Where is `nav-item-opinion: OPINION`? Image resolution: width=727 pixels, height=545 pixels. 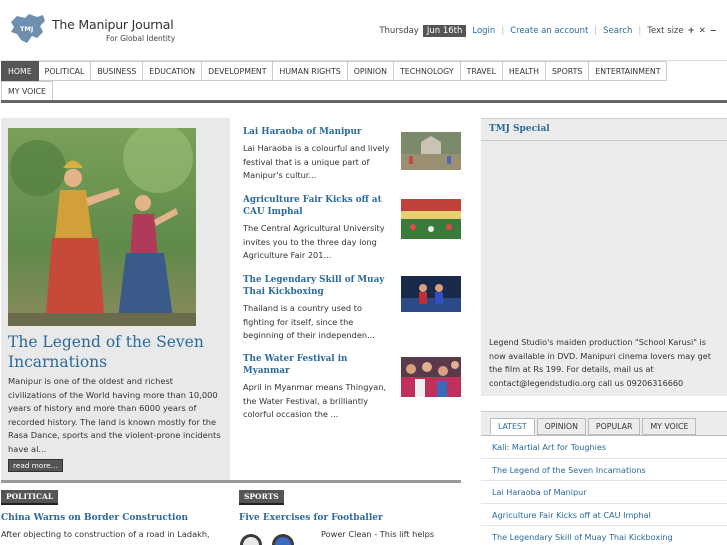 nav-item-opinion: OPINION is located at coordinates (371, 71).